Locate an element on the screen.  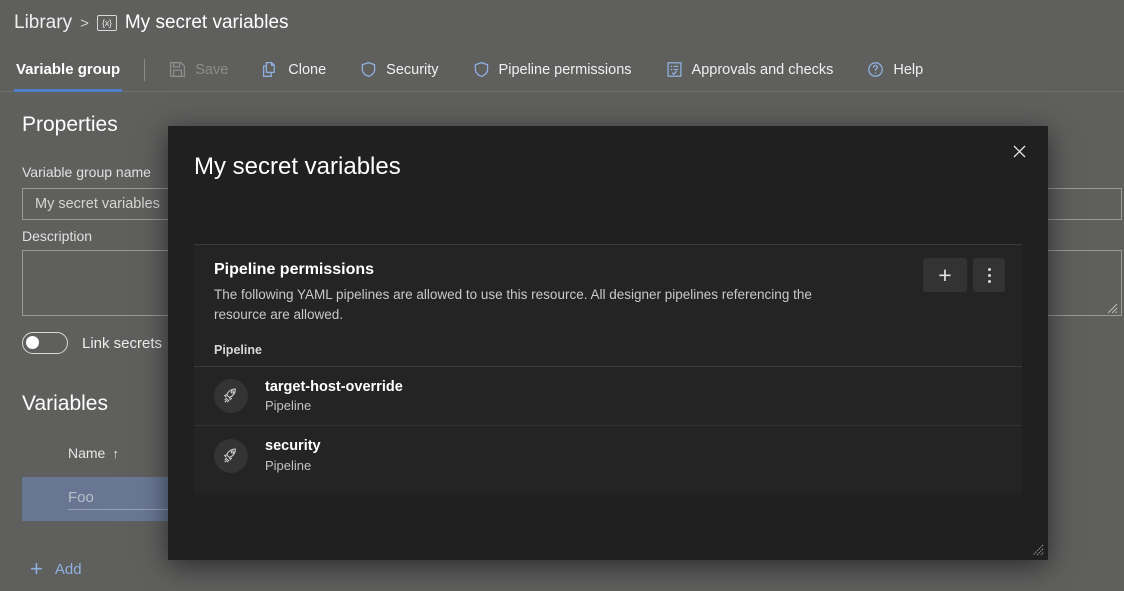
sort-ascending-icon: ↑ is located at coordinates (115, 453).